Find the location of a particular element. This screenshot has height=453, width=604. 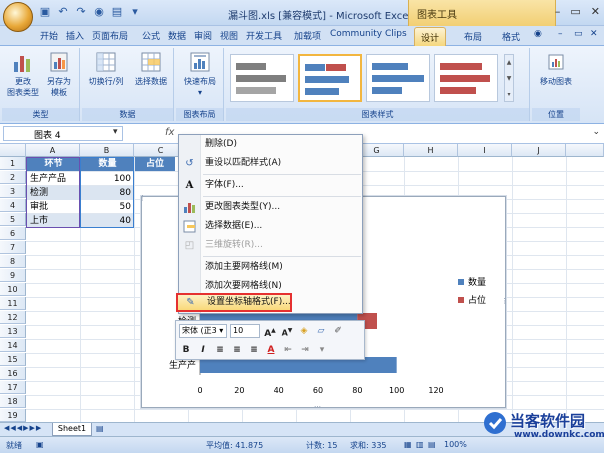

decrease-indent-icon: ⇤ is located at coordinates (288, 350).